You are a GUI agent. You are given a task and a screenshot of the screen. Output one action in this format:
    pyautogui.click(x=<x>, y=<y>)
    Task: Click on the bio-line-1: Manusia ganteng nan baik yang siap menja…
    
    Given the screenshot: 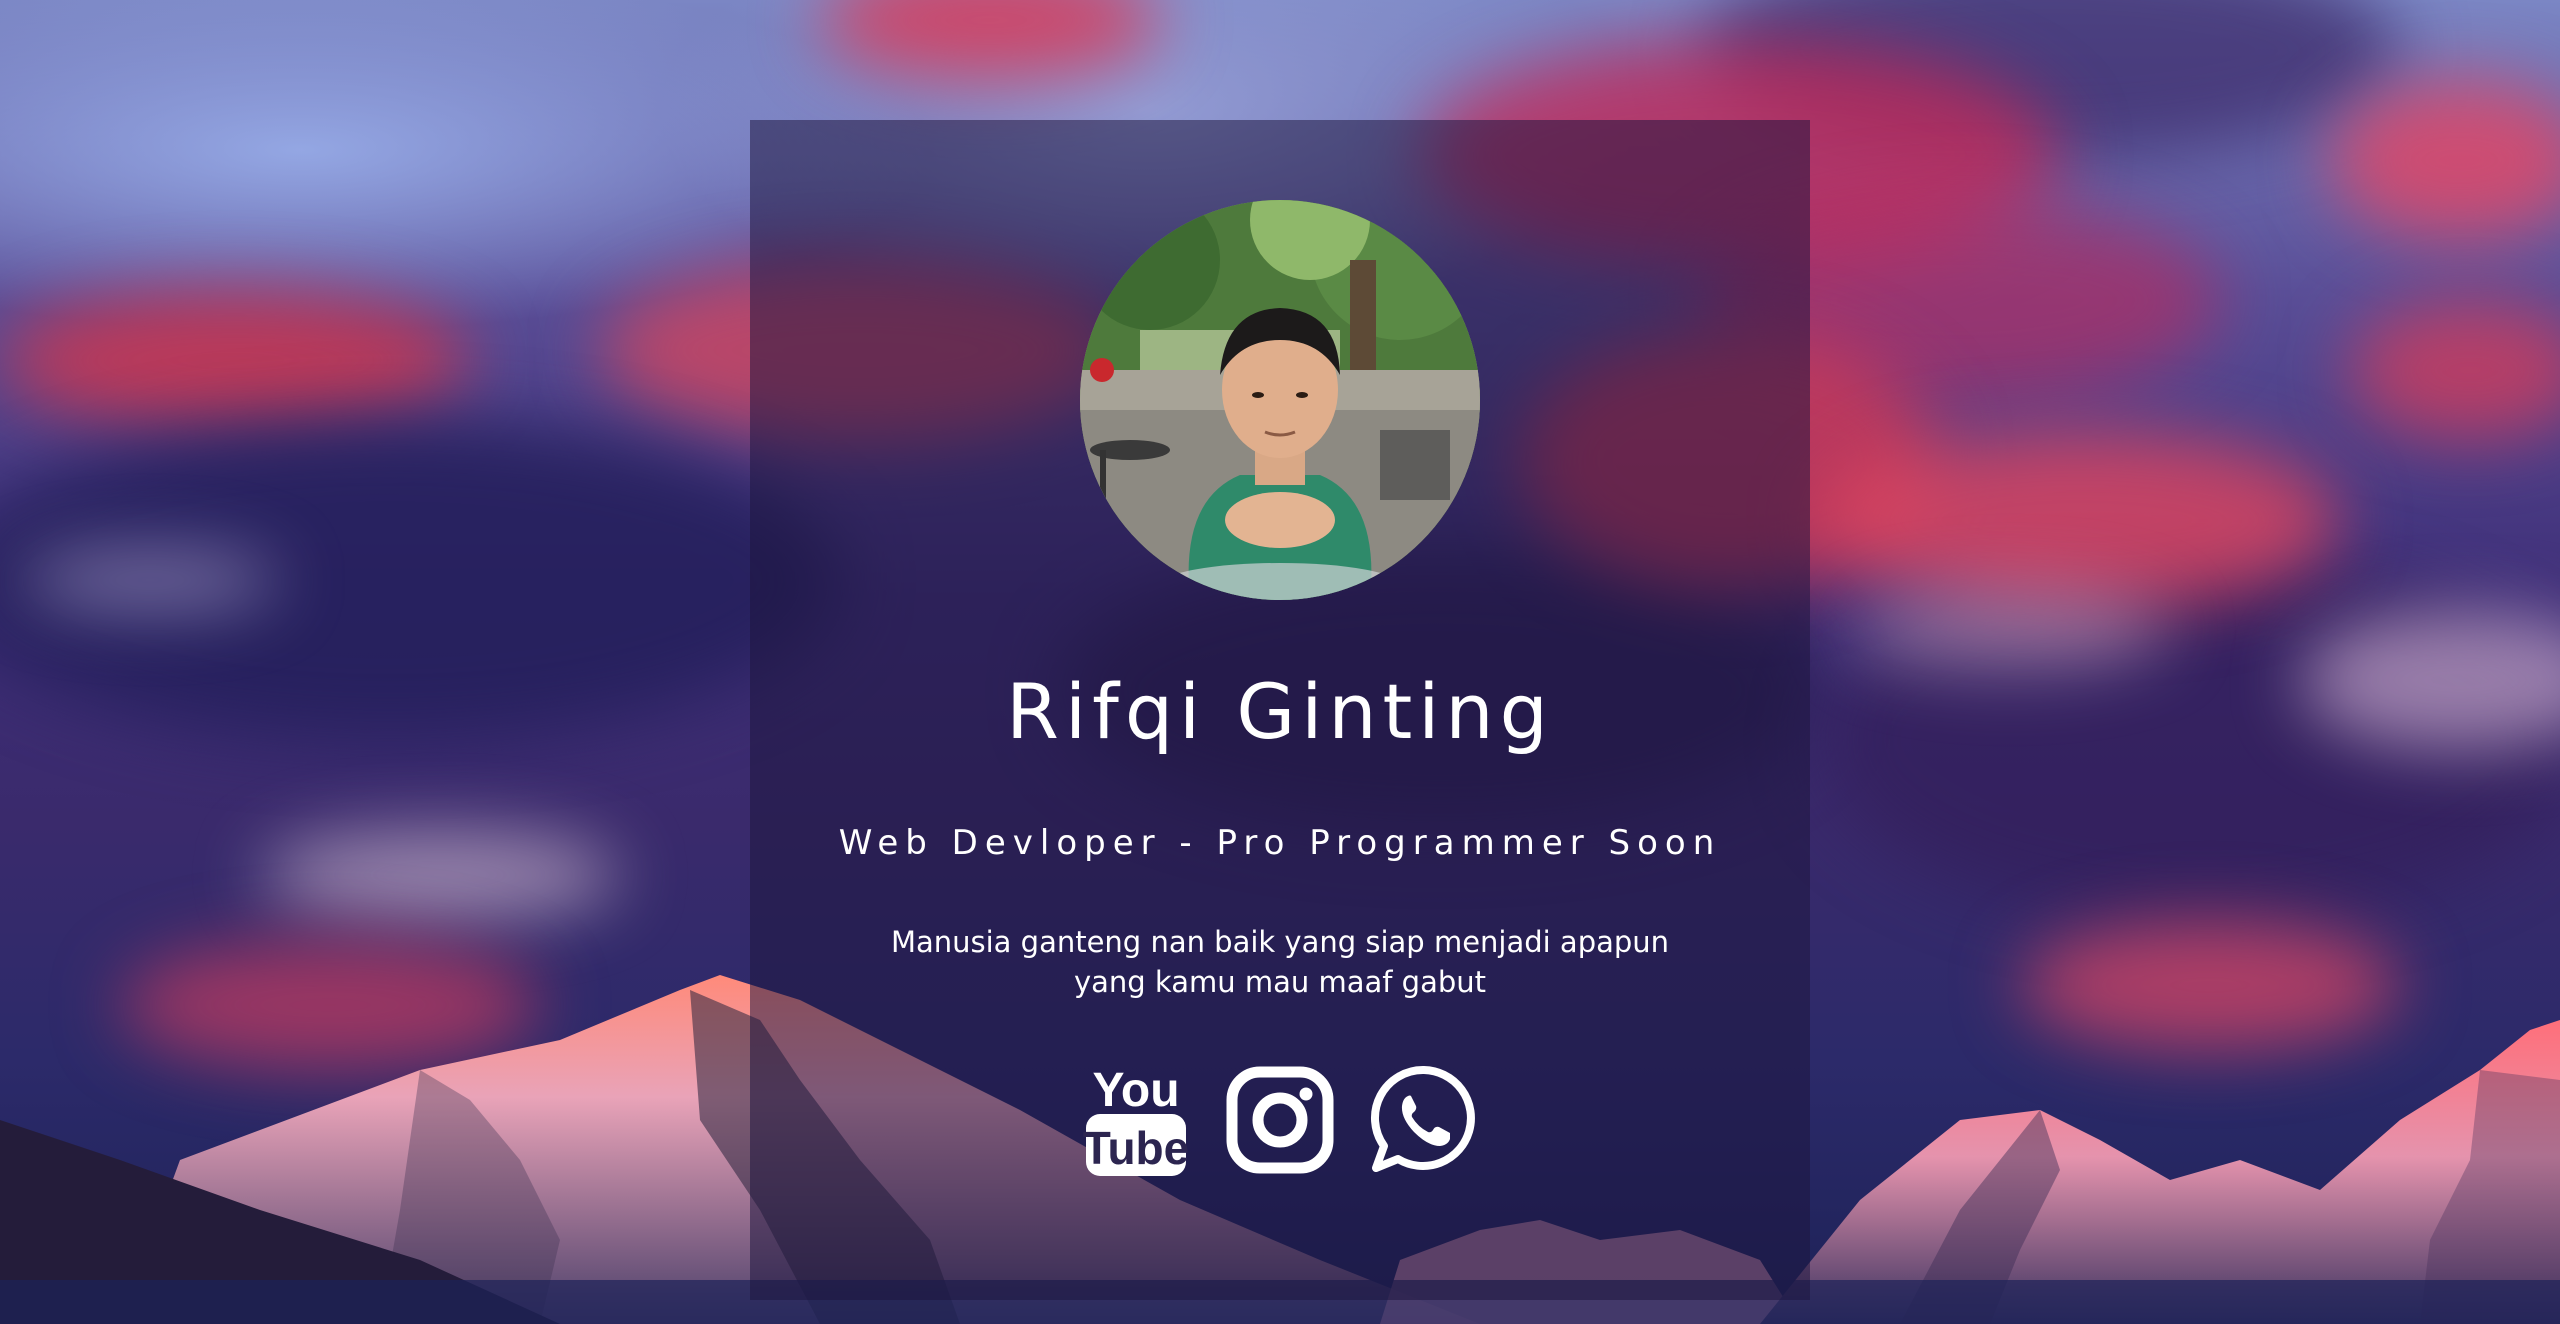 What is the action you would take?
    pyautogui.click(x=1280, y=942)
    